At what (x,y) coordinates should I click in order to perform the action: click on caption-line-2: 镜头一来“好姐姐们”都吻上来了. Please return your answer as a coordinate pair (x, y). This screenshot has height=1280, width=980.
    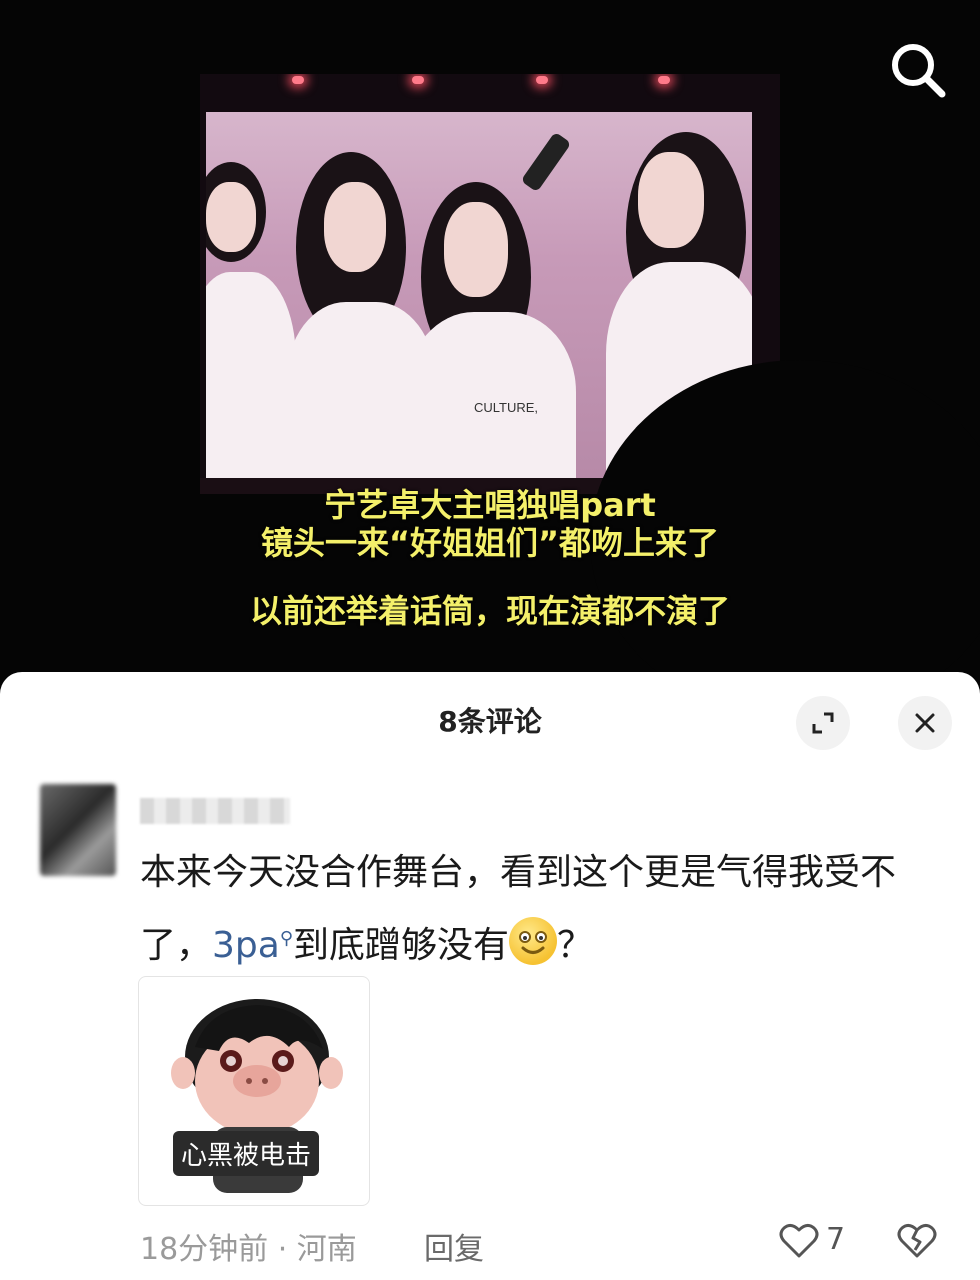
    Looking at the image, I should click on (490, 543).